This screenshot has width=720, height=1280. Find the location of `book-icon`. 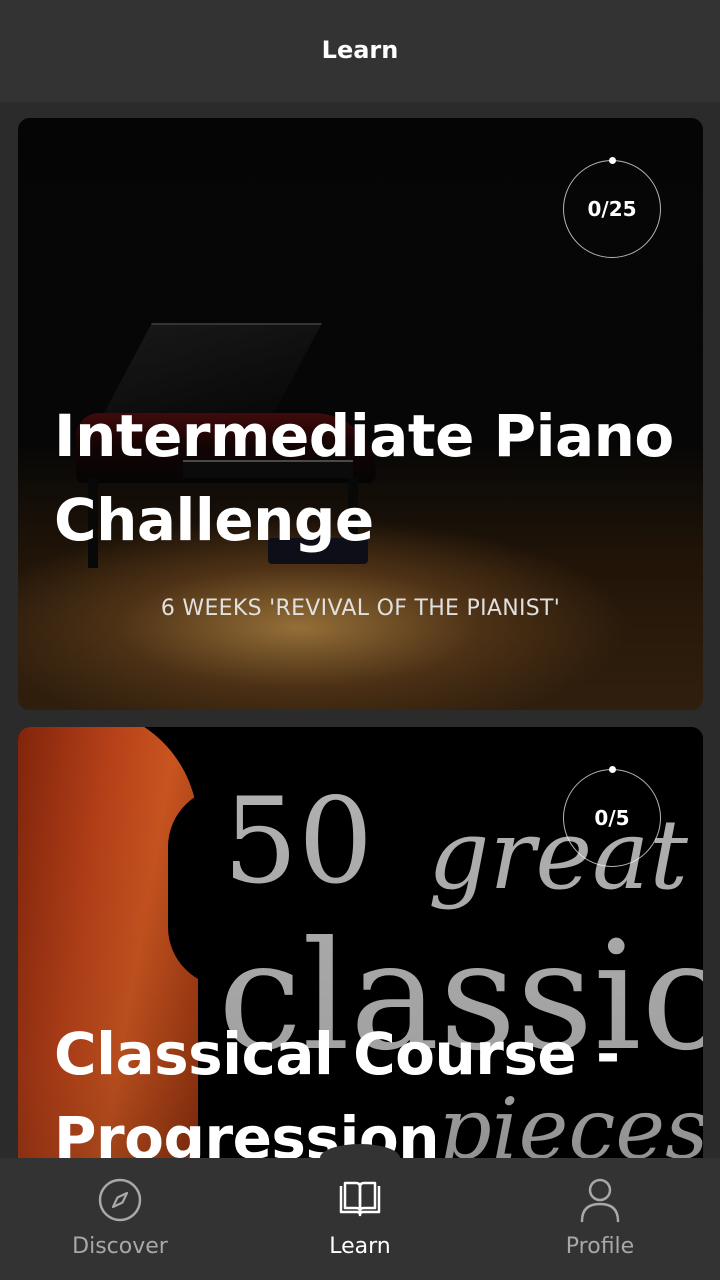

book-icon is located at coordinates (360, 1200).